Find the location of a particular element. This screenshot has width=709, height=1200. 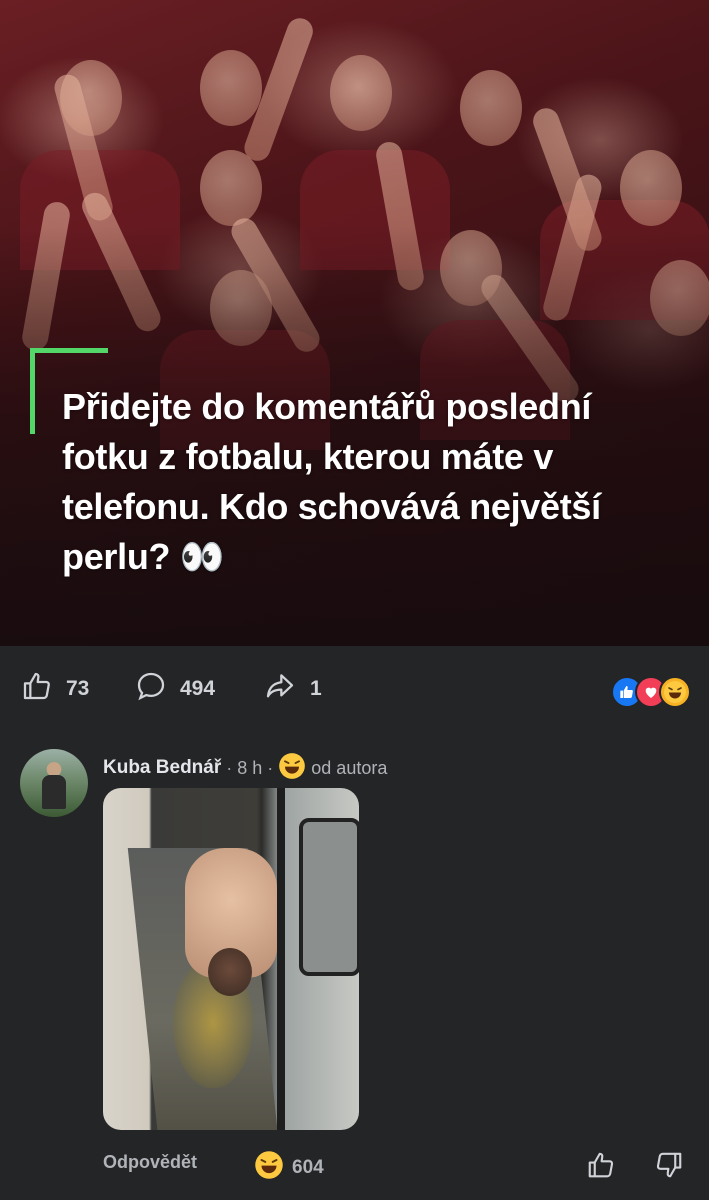

post-stats-bar: 73 494 1 is located at coordinates (354, 689).